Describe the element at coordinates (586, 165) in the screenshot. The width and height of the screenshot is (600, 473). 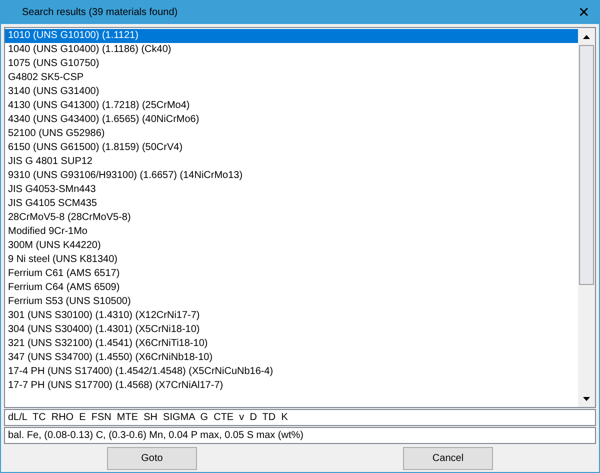
I see `scroll-thumb` at that location.